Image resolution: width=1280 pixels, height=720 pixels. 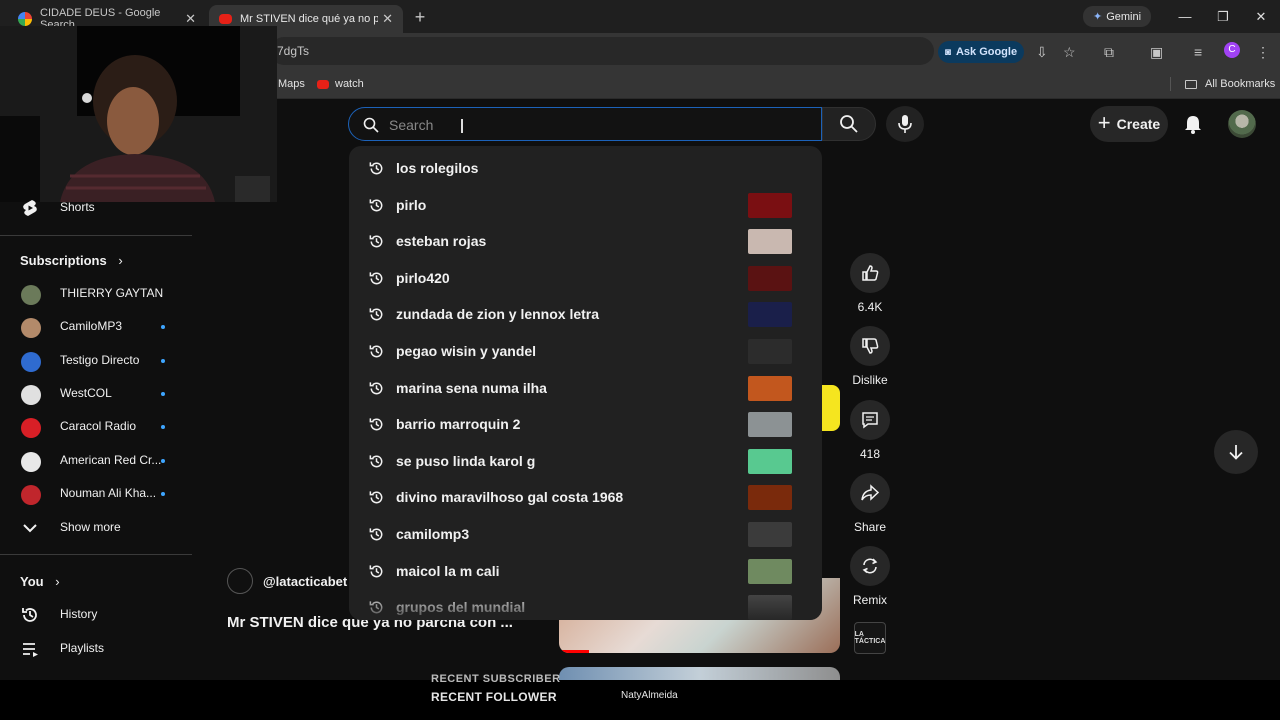 What do you see at coordinates (1230, 84) in the screenshot?
I see `all-bookmarks: All Bookmarks` at bounding box center [1230, 84].